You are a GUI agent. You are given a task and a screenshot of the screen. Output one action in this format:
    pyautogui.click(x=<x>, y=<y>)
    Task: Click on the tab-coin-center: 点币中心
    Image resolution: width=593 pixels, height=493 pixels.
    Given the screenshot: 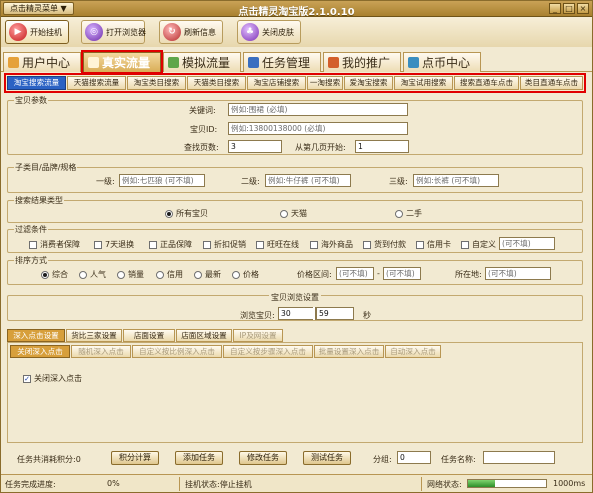 What is the action you would take?
    pyautogui.click(x=442, y=62)
    